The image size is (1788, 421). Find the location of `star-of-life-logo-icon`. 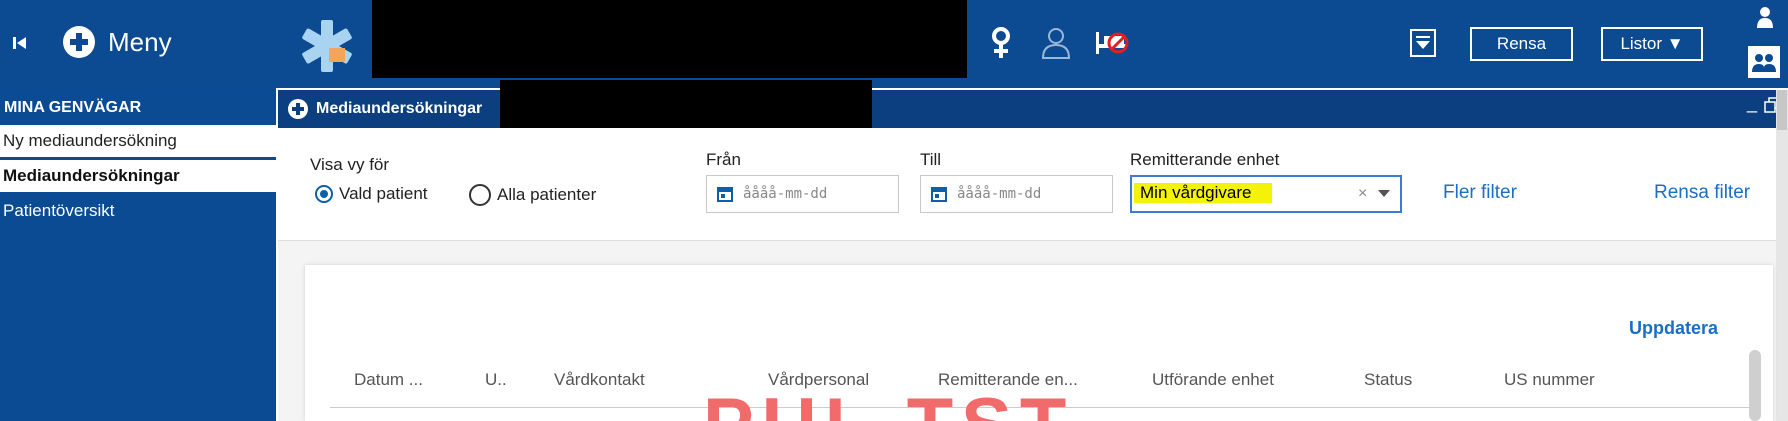

star-of-life-logo-icon is located at coordinates (327, 46).